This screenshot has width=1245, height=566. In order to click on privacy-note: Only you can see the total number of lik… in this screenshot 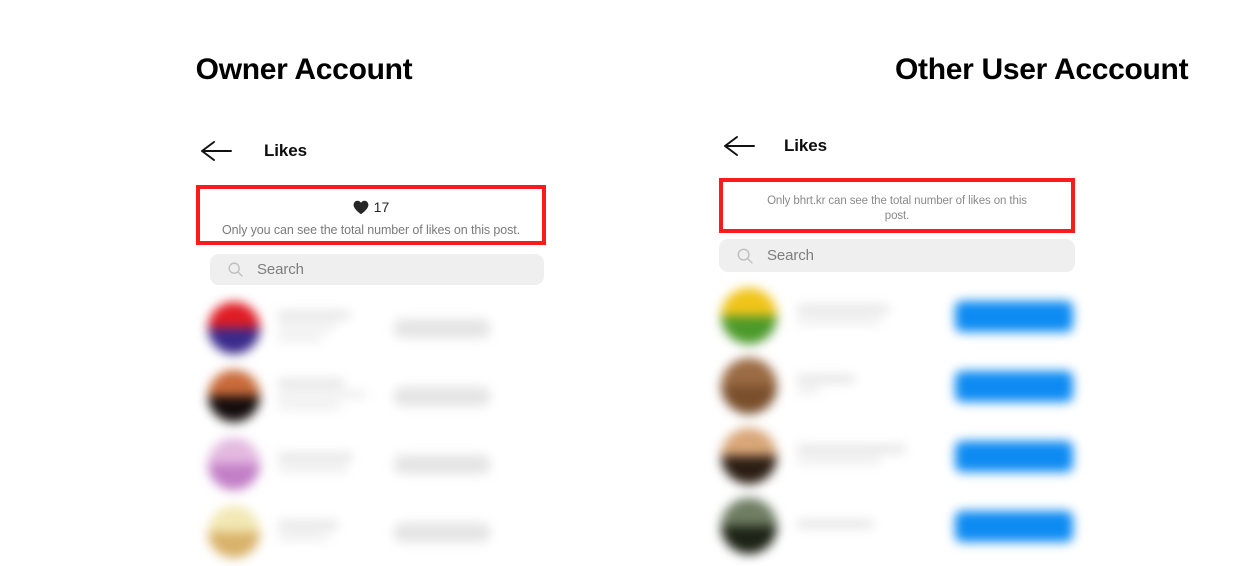, I will do `click(371, 230)`.